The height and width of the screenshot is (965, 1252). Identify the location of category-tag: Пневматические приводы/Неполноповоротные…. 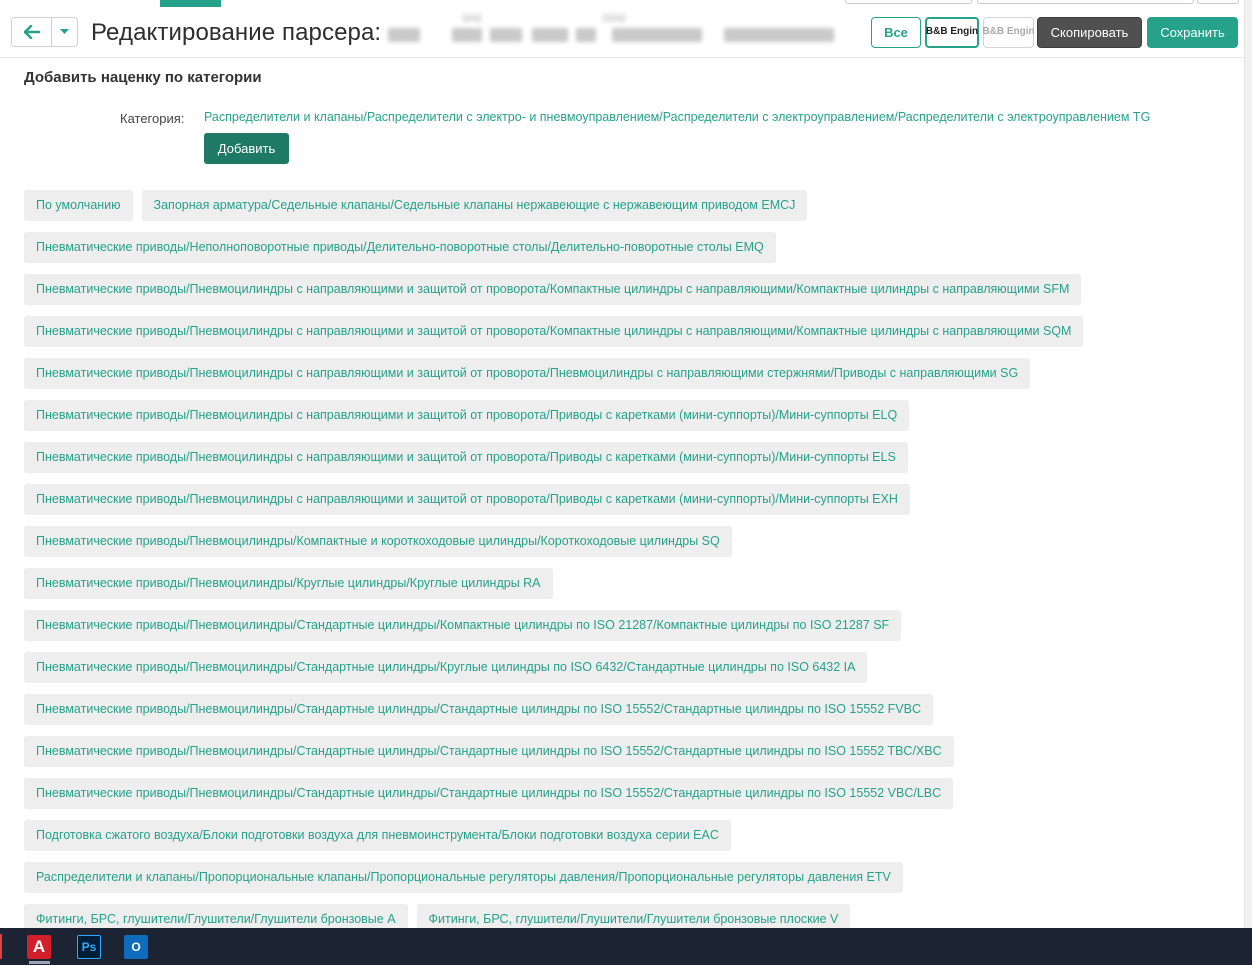
(400, 247).